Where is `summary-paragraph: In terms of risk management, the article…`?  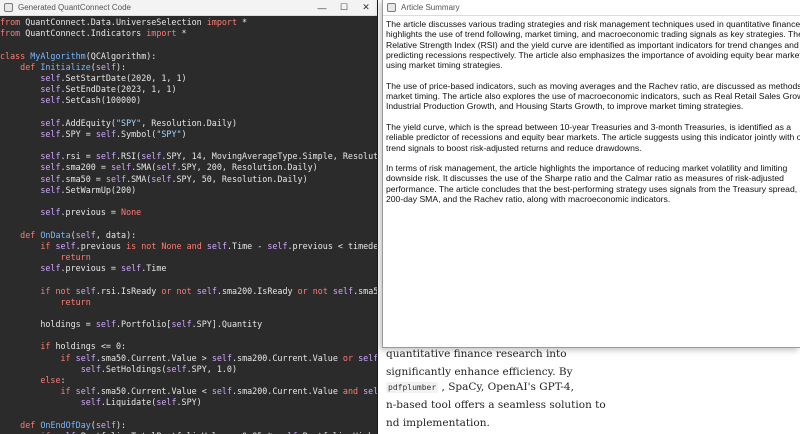
summary-paragraph: In terms of risk management, the article… is located at coordinates (593, 183).